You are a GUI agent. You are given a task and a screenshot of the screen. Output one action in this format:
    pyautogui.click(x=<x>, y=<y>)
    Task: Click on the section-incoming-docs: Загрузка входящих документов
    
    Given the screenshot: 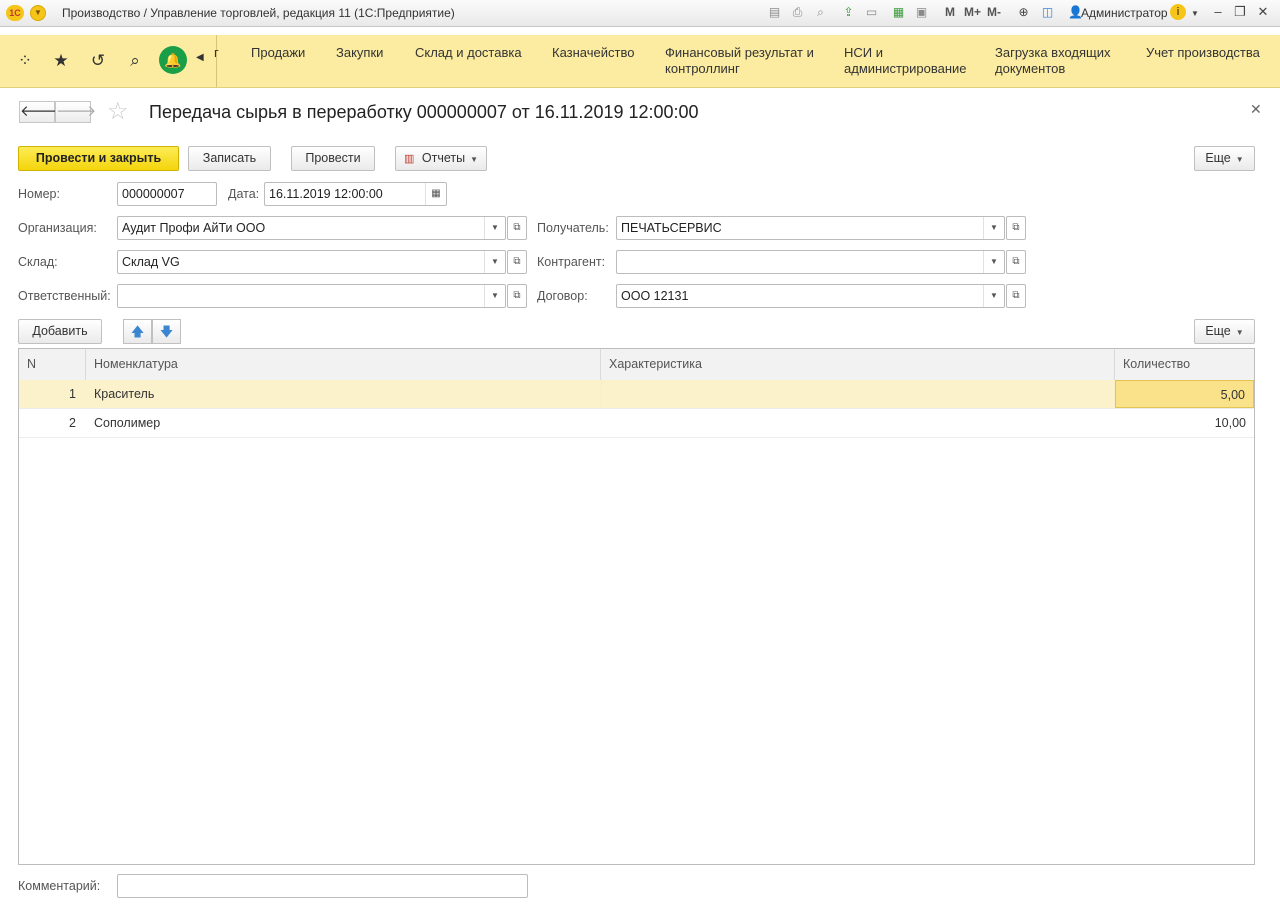 What is the action you would take?
    pyautogui.click(x=1052, y=61)
    